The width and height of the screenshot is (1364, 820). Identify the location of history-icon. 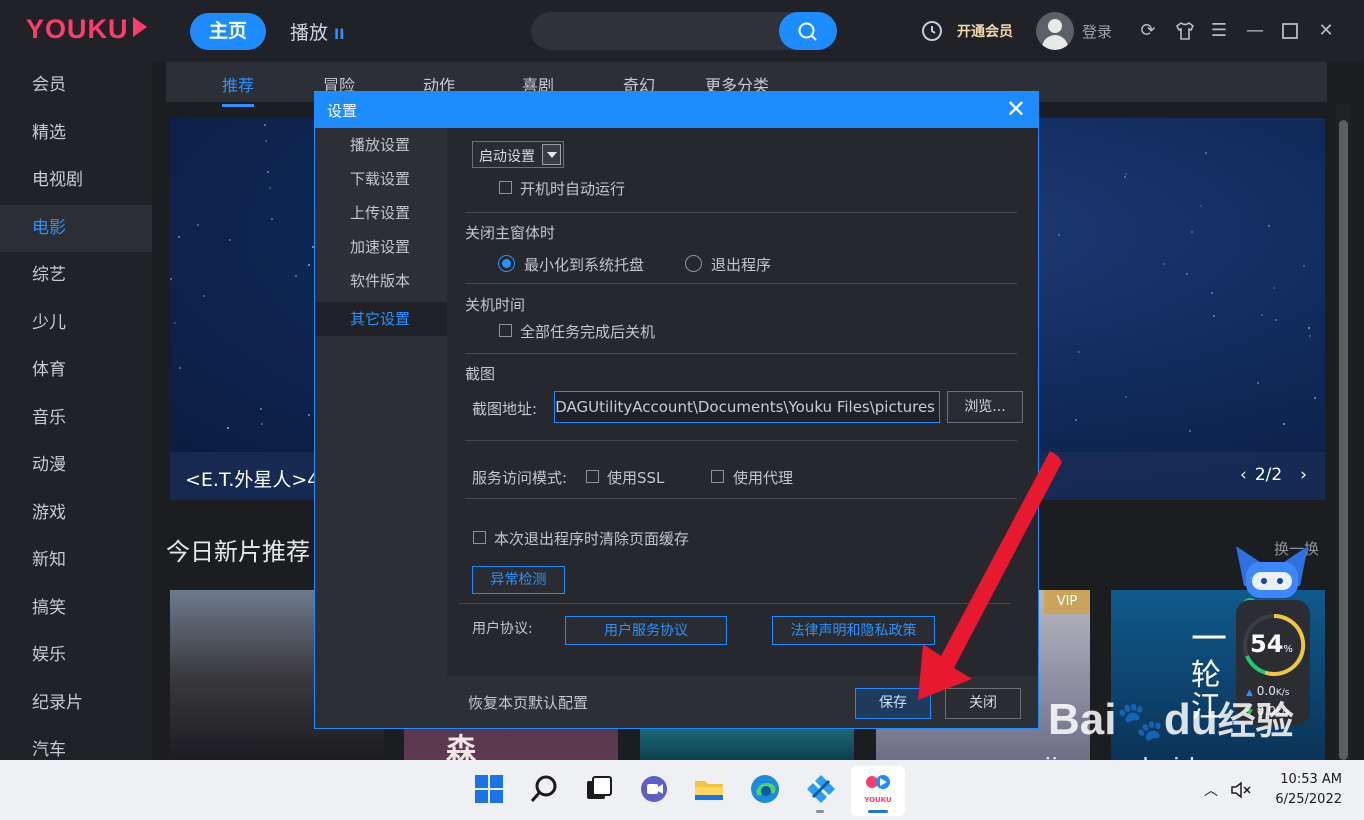
(932, 31).